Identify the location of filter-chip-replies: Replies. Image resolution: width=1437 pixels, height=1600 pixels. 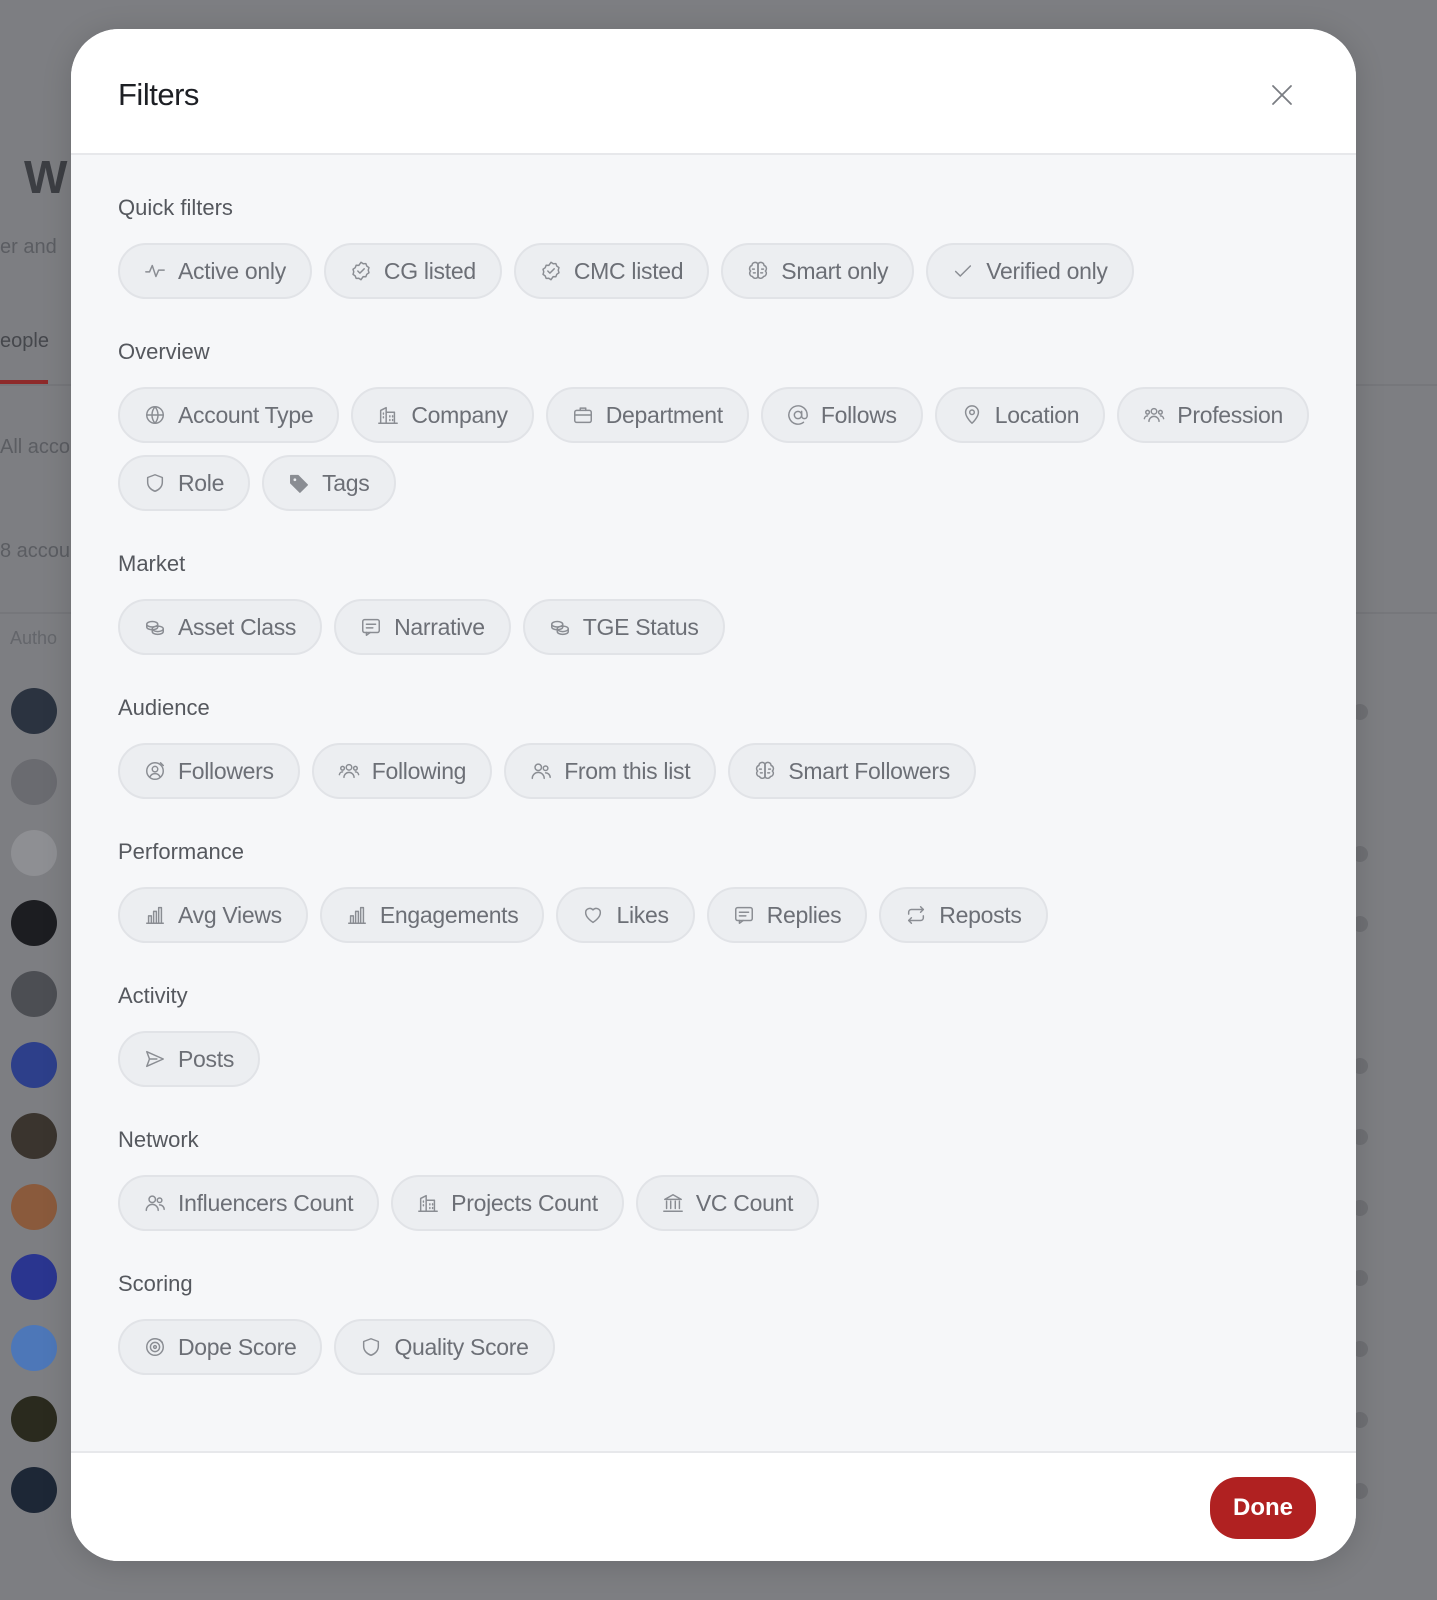
(787, 915).